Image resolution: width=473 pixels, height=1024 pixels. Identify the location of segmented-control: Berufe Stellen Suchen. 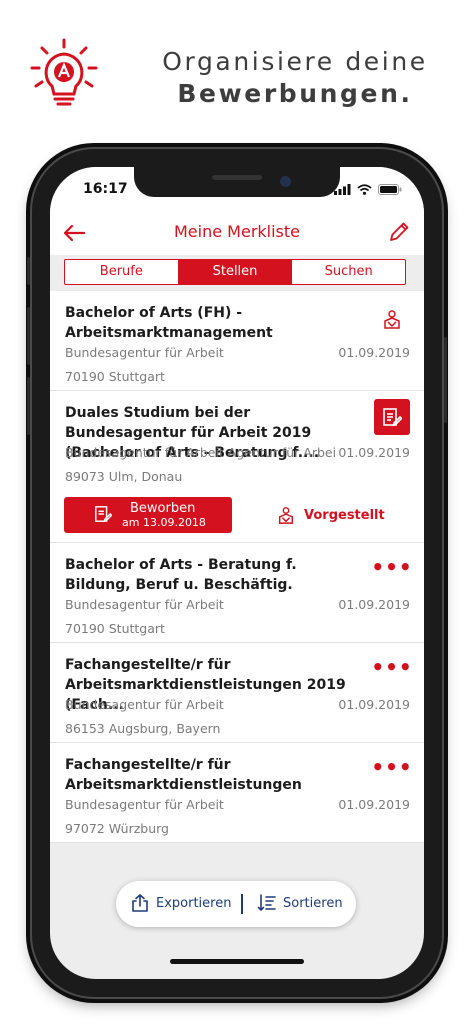
(235, 272).